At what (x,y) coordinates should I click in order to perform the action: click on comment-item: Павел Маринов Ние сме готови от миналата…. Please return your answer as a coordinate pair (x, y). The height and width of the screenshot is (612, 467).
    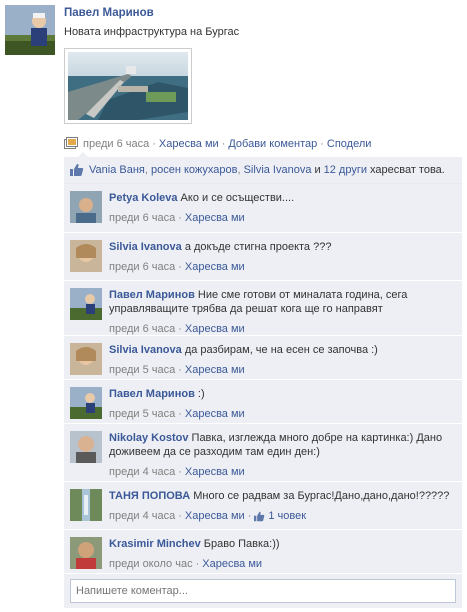
    Looking at the image, I should click on (263, 308).